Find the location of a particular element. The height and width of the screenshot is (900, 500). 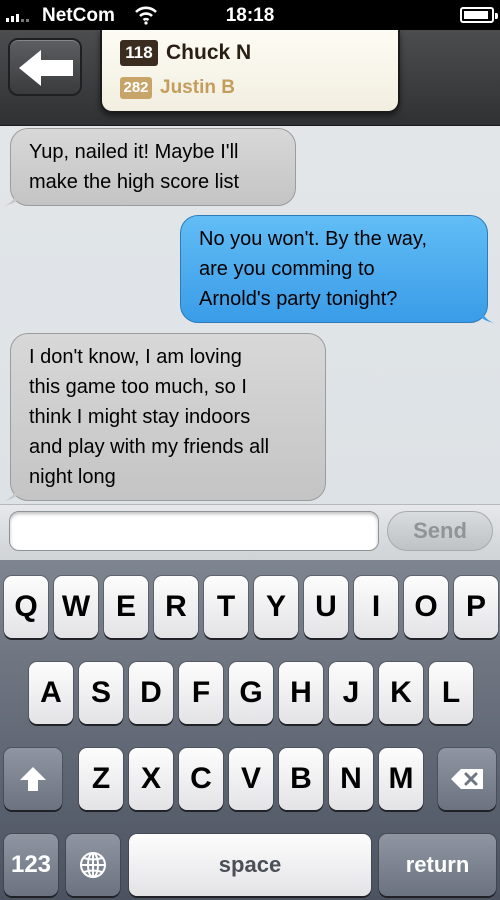

key-t: T is located at coordinates (226, 607).